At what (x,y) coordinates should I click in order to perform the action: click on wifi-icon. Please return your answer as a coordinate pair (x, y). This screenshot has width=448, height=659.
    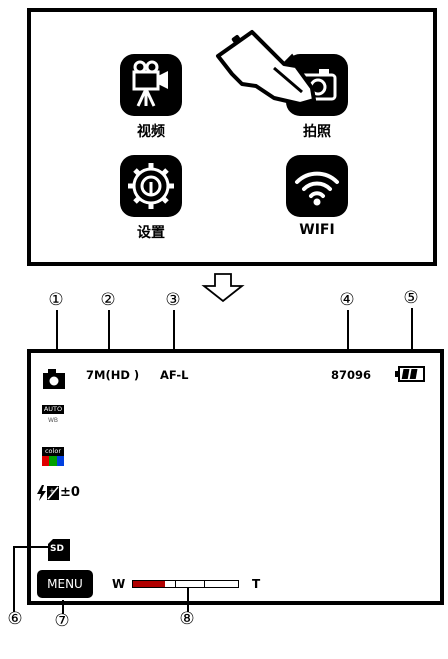
    Looking at the image, I should click on (317, 186).